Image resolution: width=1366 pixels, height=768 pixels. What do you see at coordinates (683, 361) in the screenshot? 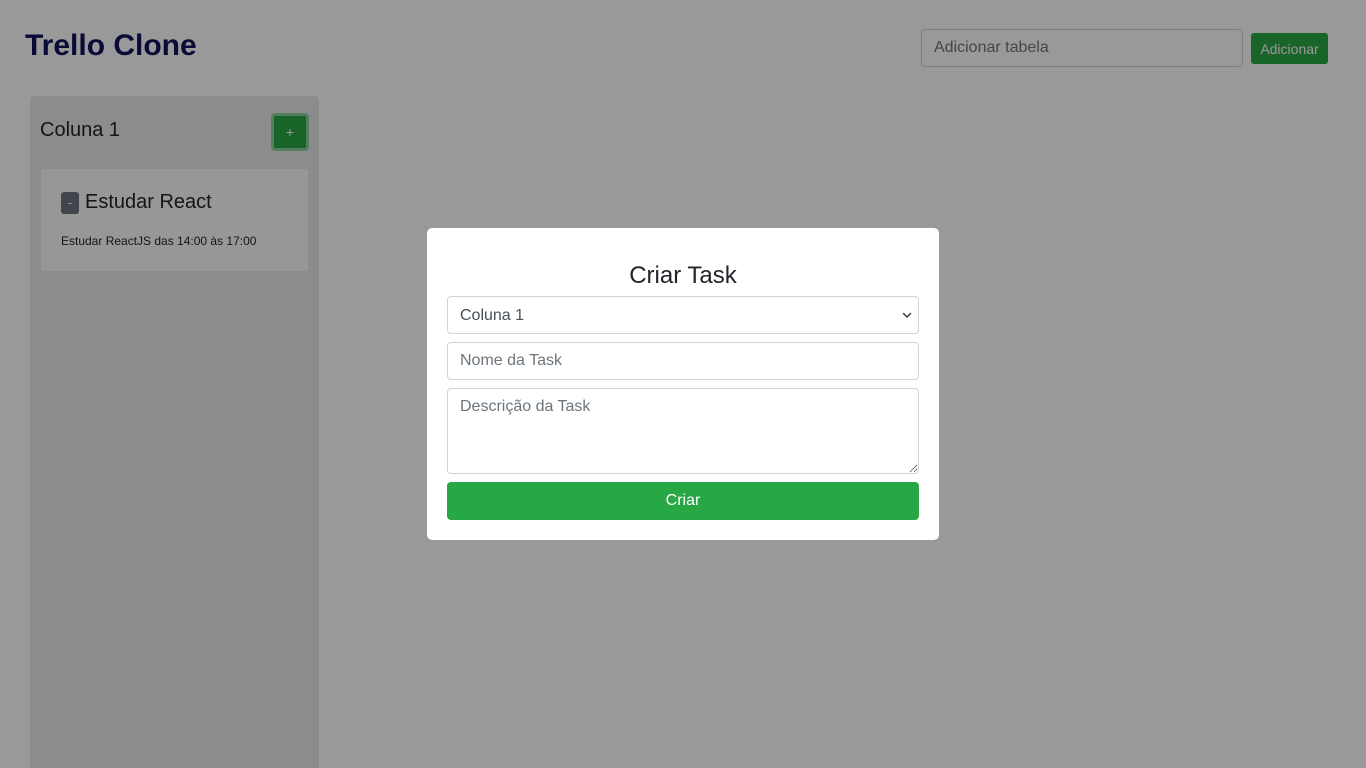
I see `task-name-input` at bounding box center [683, 361].